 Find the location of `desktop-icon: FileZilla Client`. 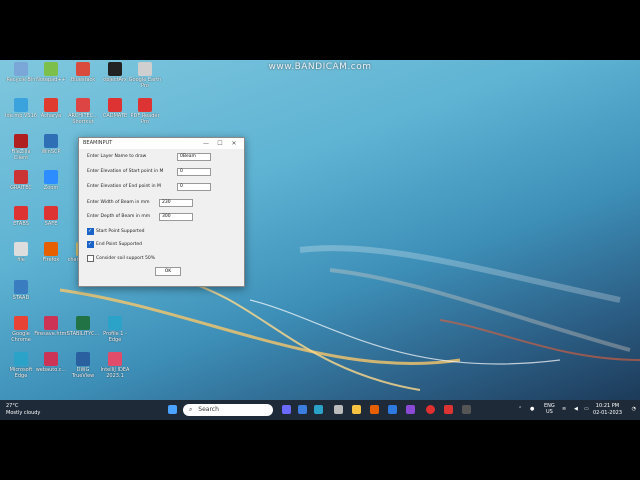

desktop-icon: FileZilla Client is located at coordinates (21, 147).